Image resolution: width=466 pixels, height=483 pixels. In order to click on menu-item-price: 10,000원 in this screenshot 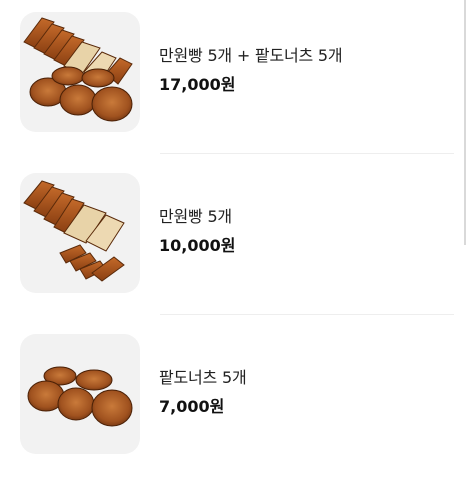, I will do `click(197, 245)`.